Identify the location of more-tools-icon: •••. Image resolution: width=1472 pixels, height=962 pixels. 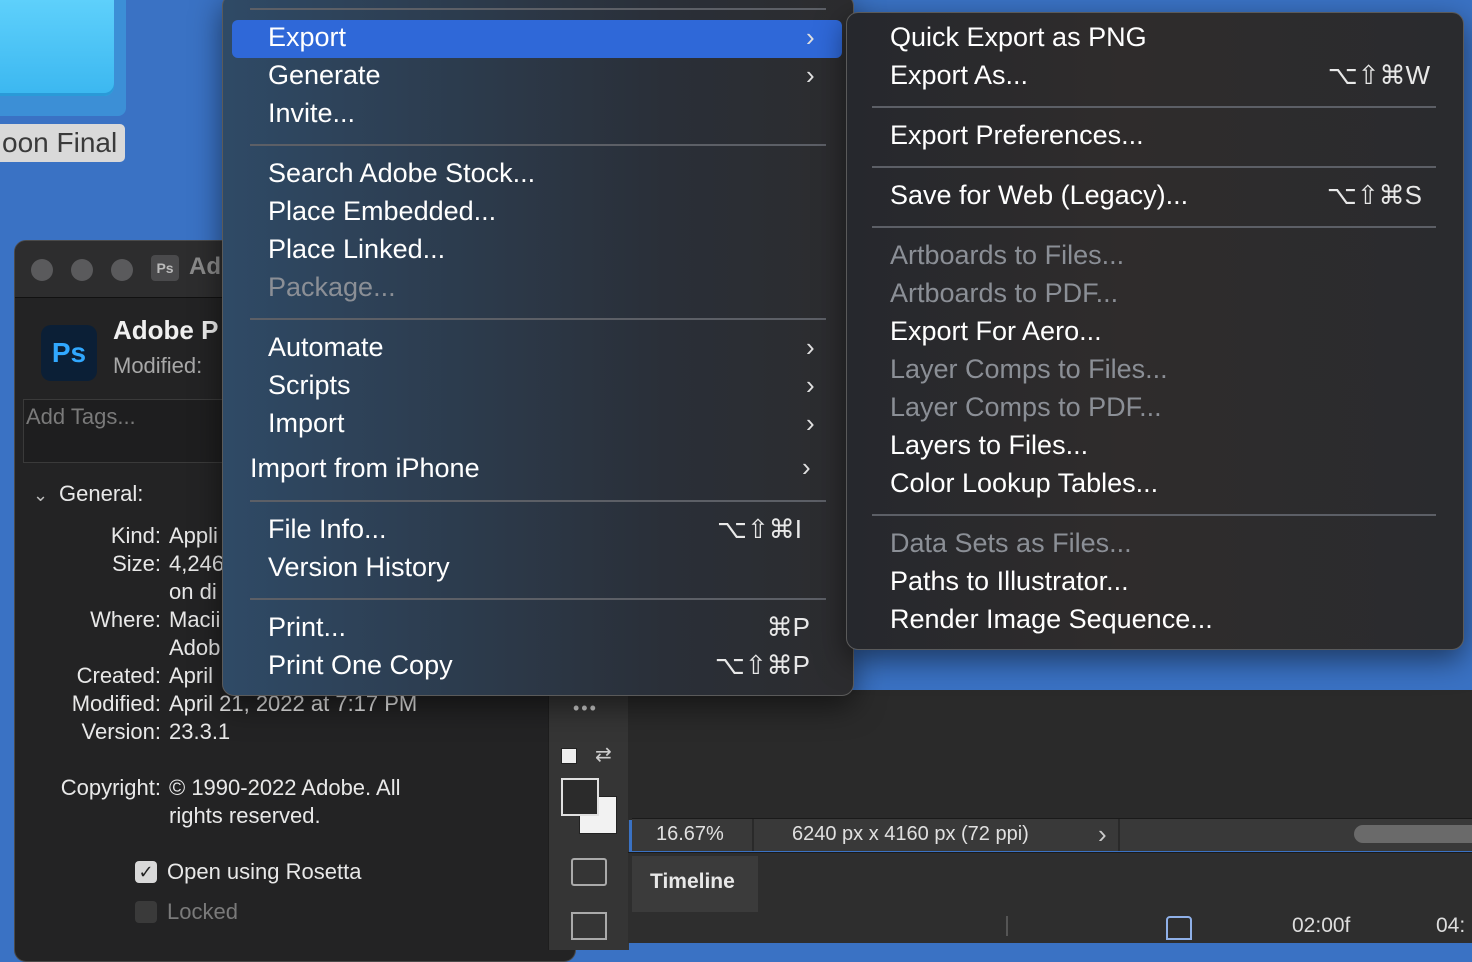
(585, 708).